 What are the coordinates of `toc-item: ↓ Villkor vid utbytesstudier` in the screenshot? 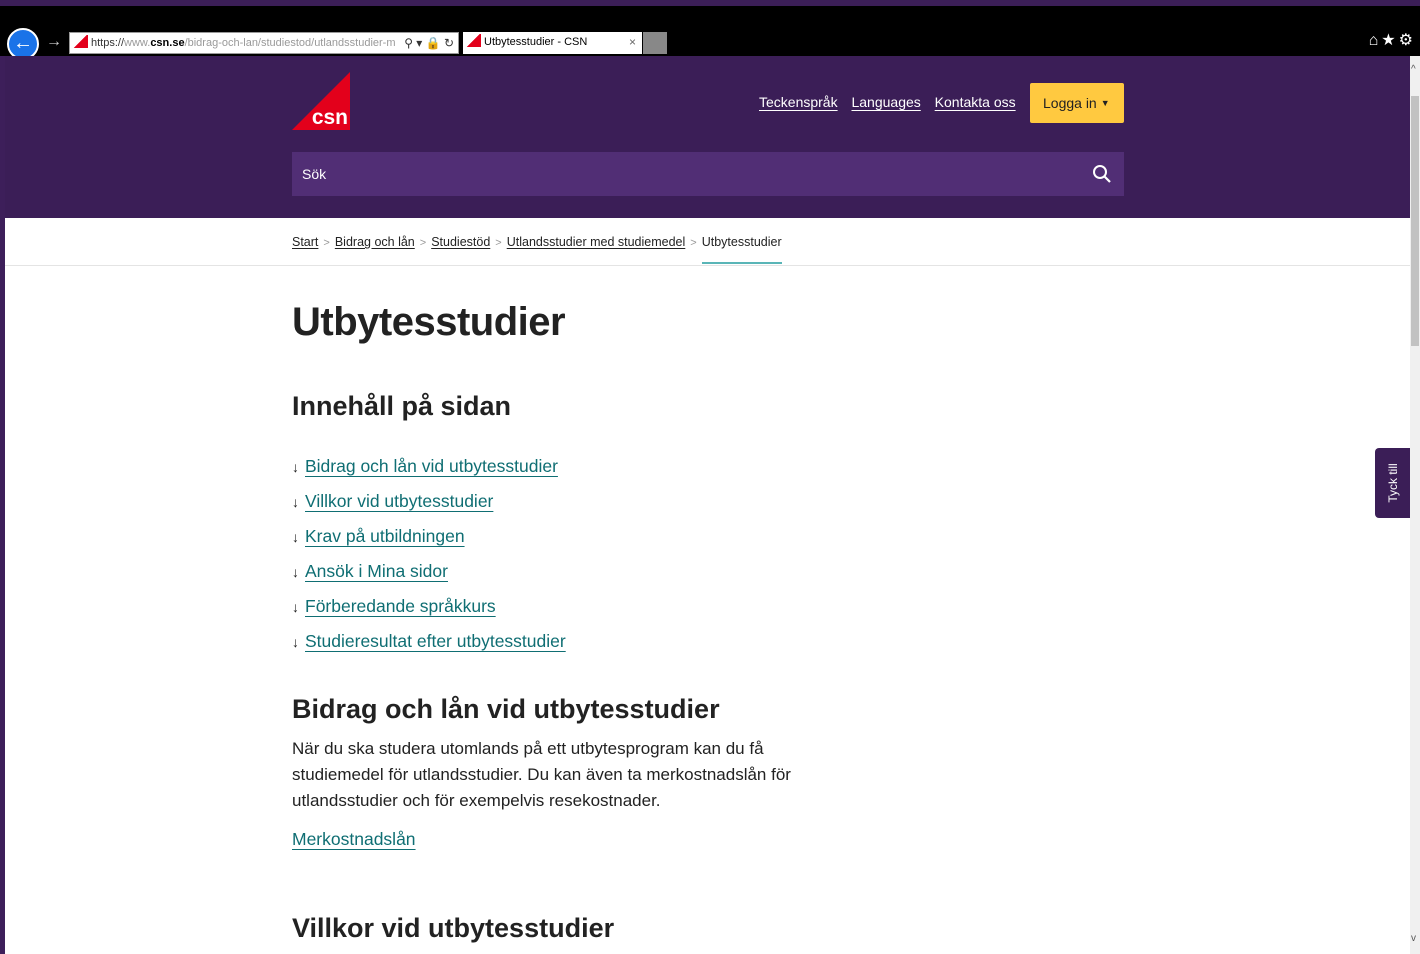 It's located at (429, 508).